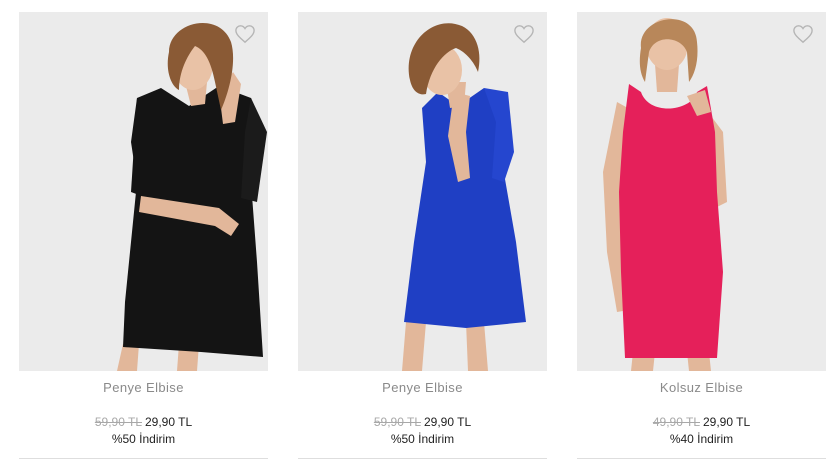 The height and width of the screenshot is (459, 839). I want to click on product-name: Kolsuz Elbise, so click(701, 388).